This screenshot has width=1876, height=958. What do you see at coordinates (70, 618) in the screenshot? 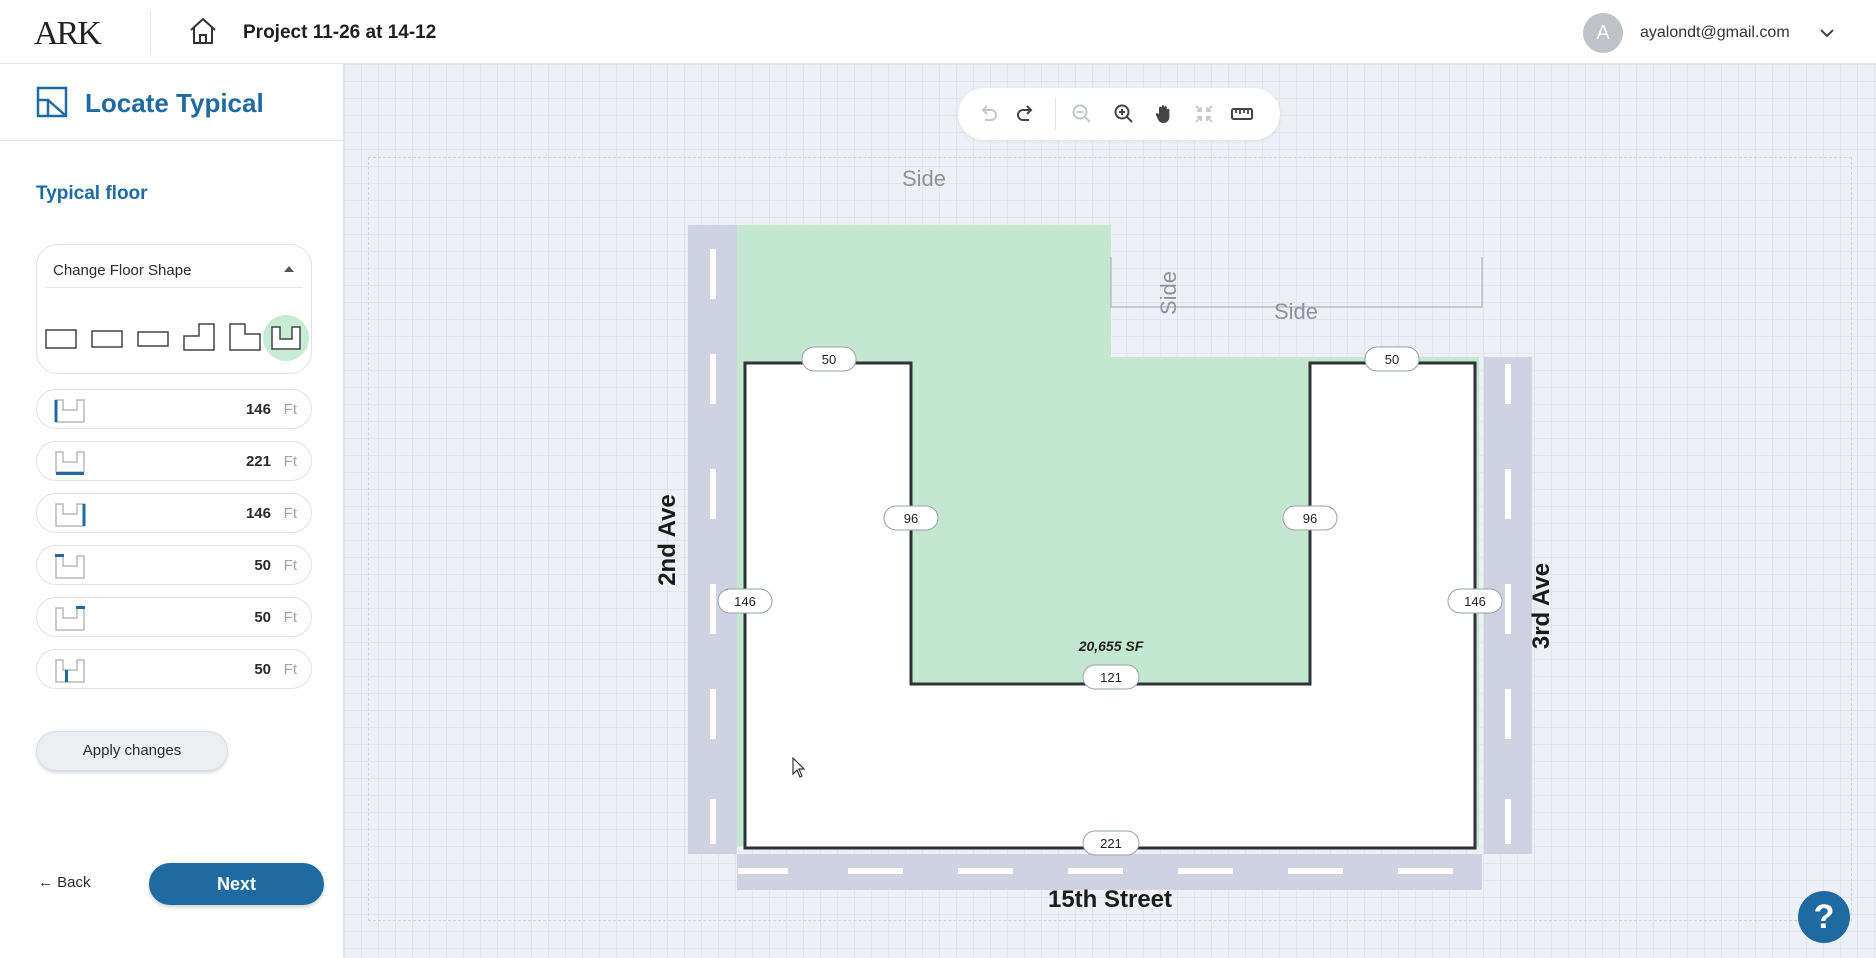
I see `u-shape-top-right-edge-icon` at bounding box center [70, 618].